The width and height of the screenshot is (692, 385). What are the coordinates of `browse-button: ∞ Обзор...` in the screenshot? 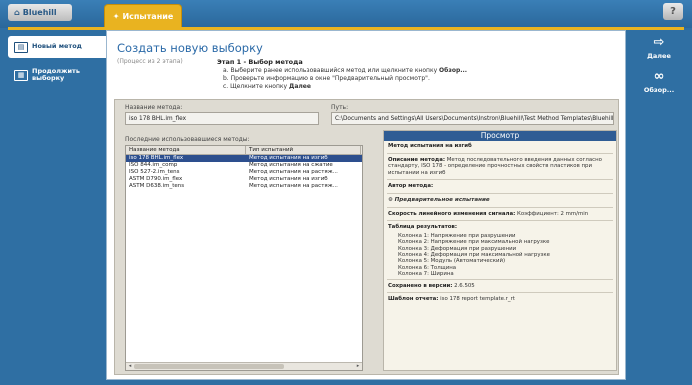 It's located at (659, 82).